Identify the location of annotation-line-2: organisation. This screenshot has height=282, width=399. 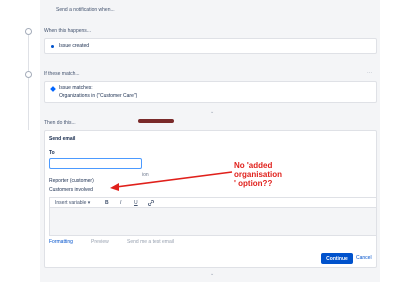
(258, 174).